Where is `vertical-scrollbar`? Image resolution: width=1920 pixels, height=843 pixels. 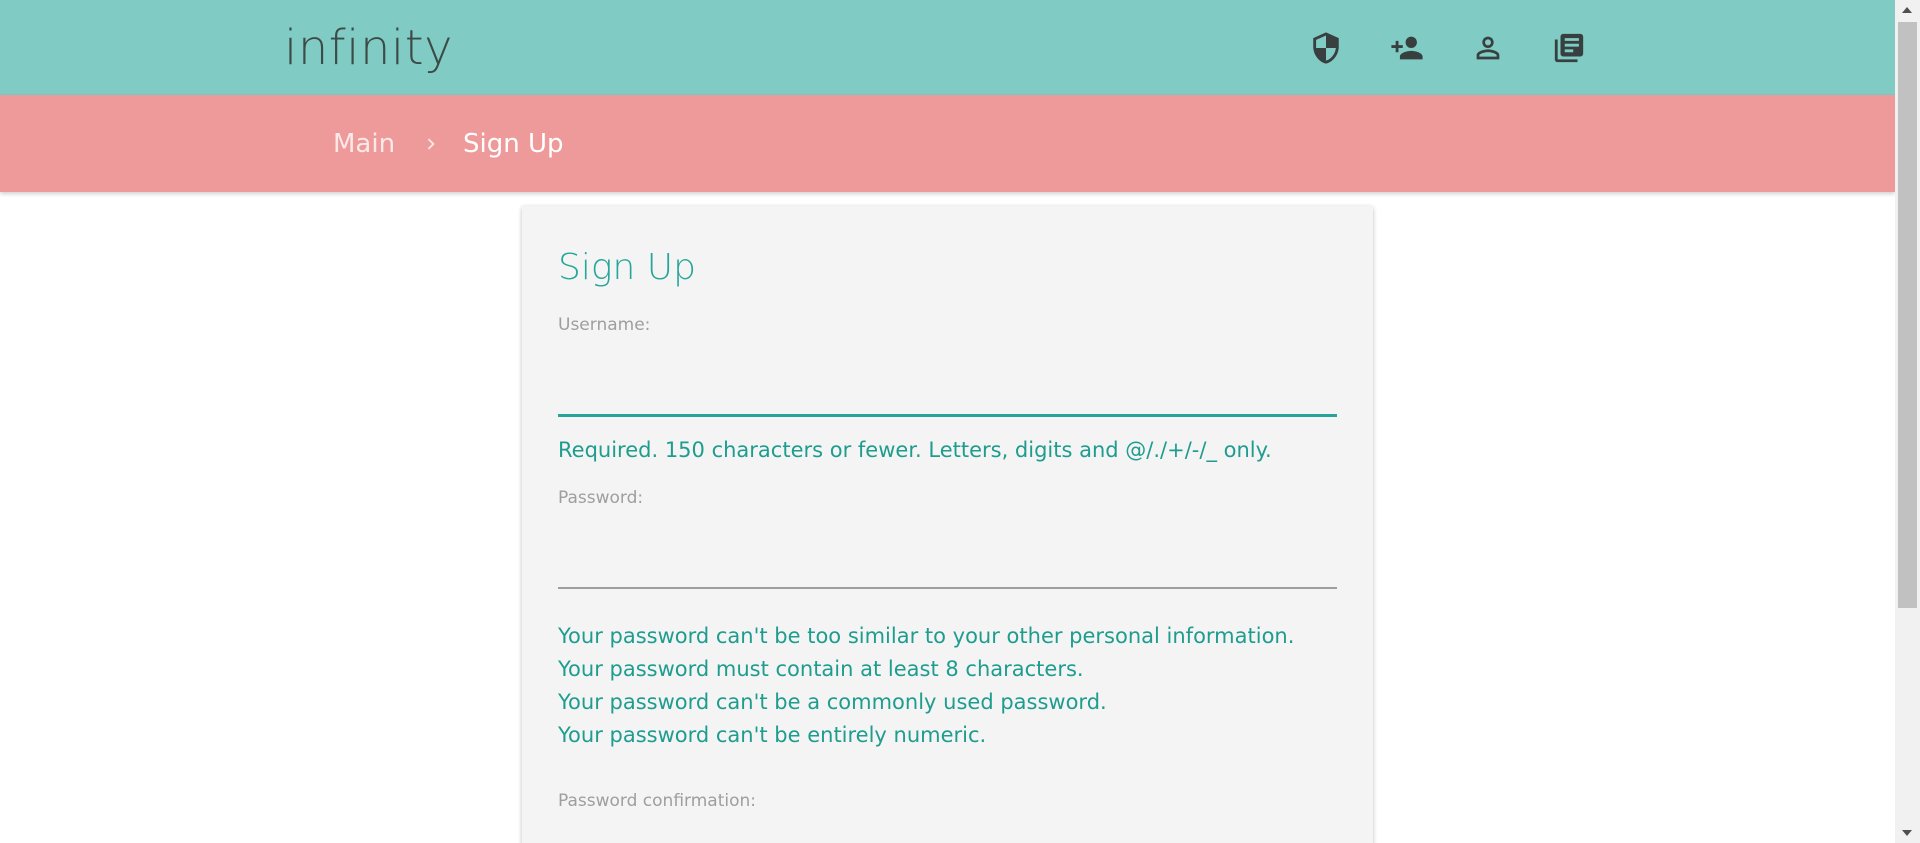 vertical-scrollbar is located at coordinates (1907, 421).